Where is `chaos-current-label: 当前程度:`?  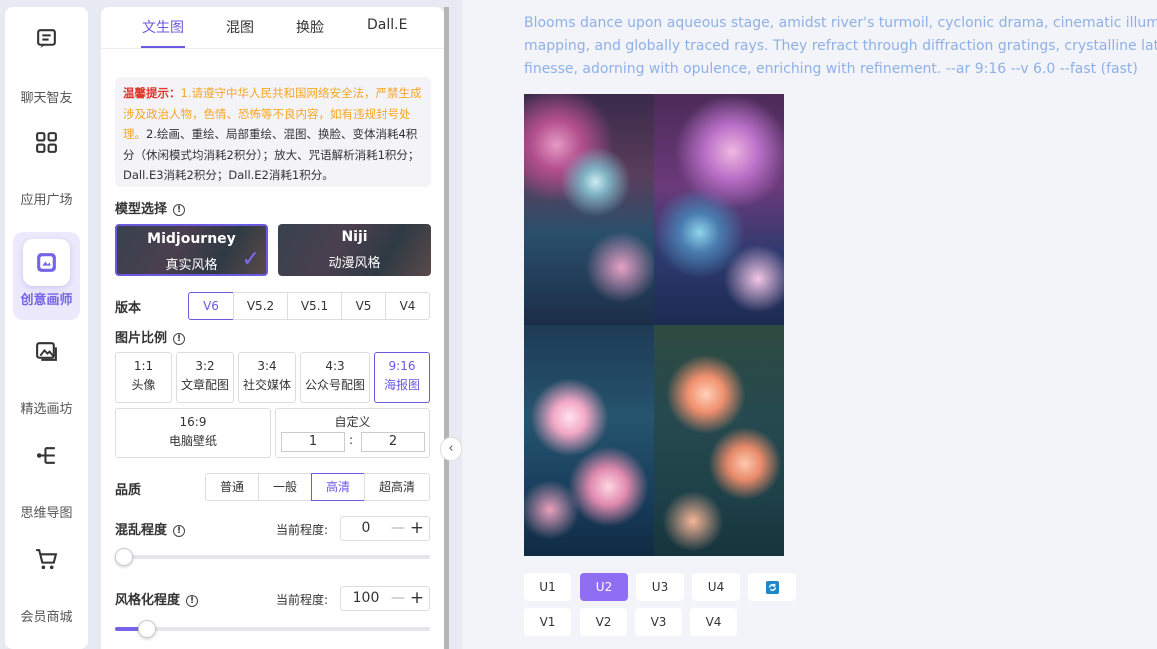 chaos-current-label: 当前程度: is located at coordinates (302, 530).